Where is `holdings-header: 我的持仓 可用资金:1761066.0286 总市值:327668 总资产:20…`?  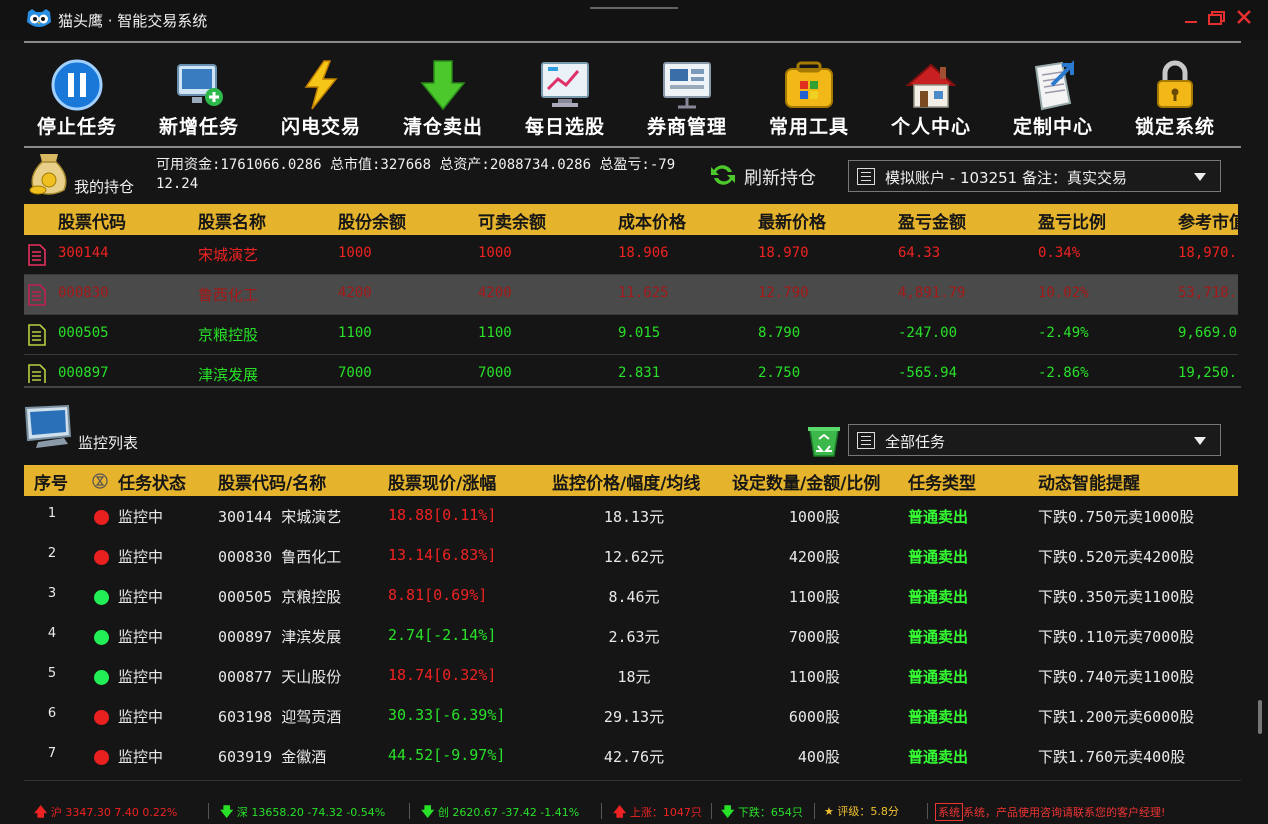 holdings-header: 我的持仓 可用资金:1761066.0286 总市值:327668 总资产:20… is located at coordinates (632, 177).